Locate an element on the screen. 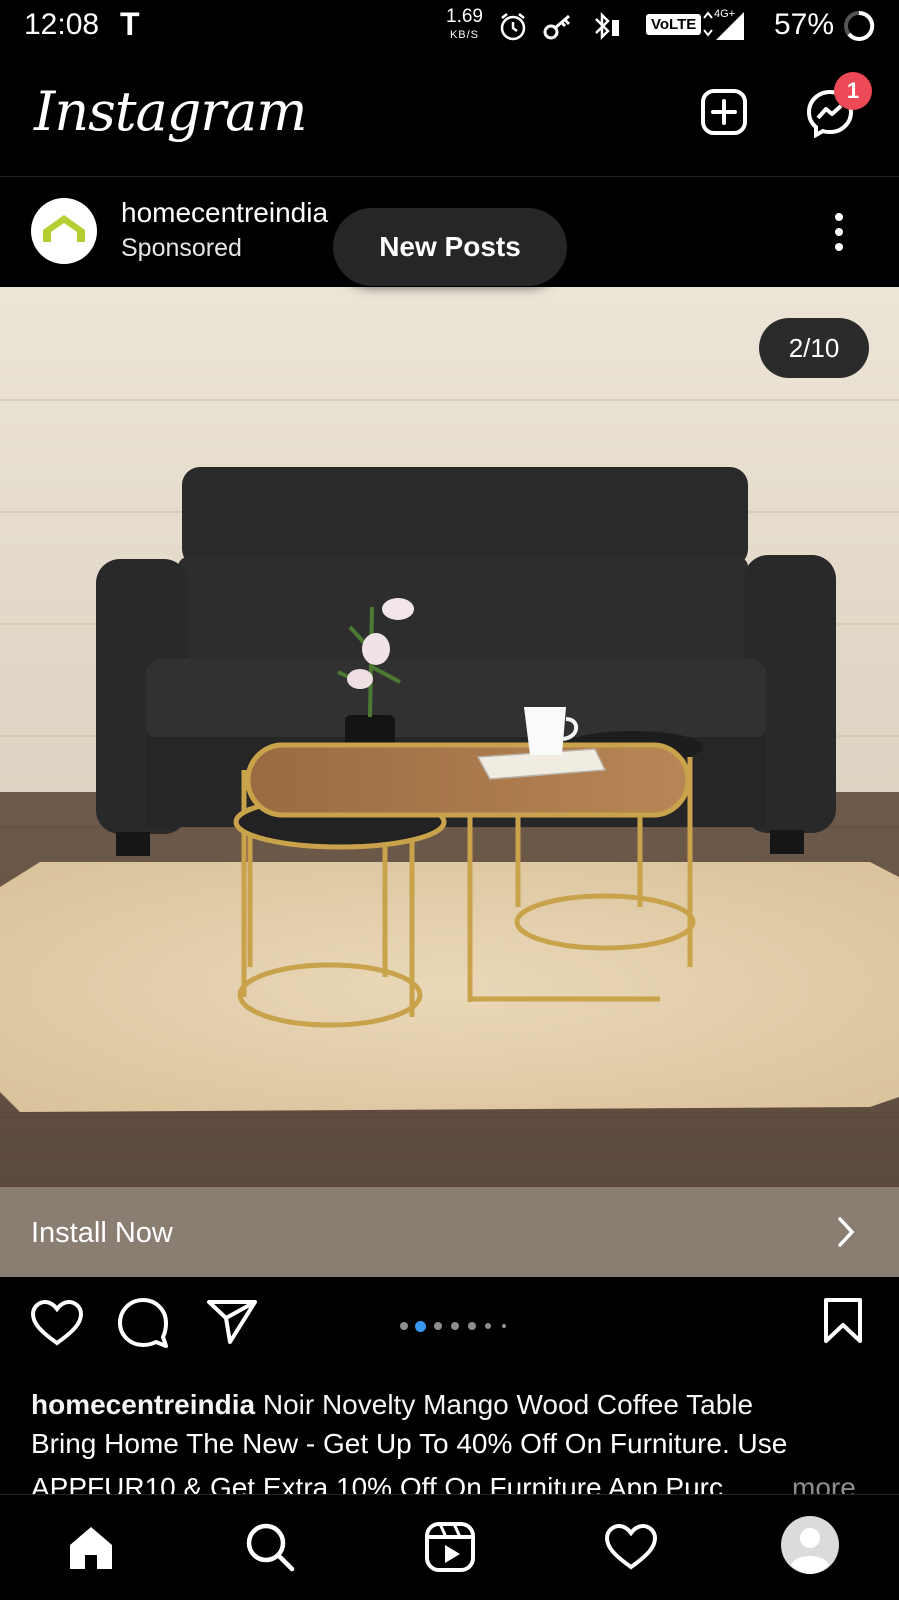  install-now-label: Install Now is located at coordinates (102, 1233).